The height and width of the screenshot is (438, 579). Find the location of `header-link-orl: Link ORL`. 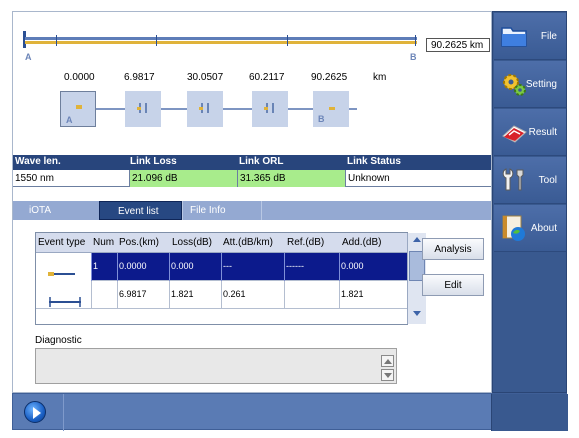

header-link-orl: Link ORL is located at coordinates (261, 161).